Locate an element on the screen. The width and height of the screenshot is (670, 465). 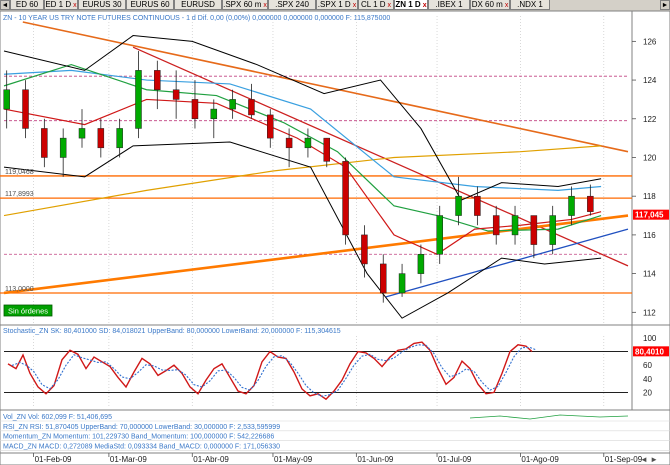
y-tick-label: 120 is located at coordinates (650, 157).